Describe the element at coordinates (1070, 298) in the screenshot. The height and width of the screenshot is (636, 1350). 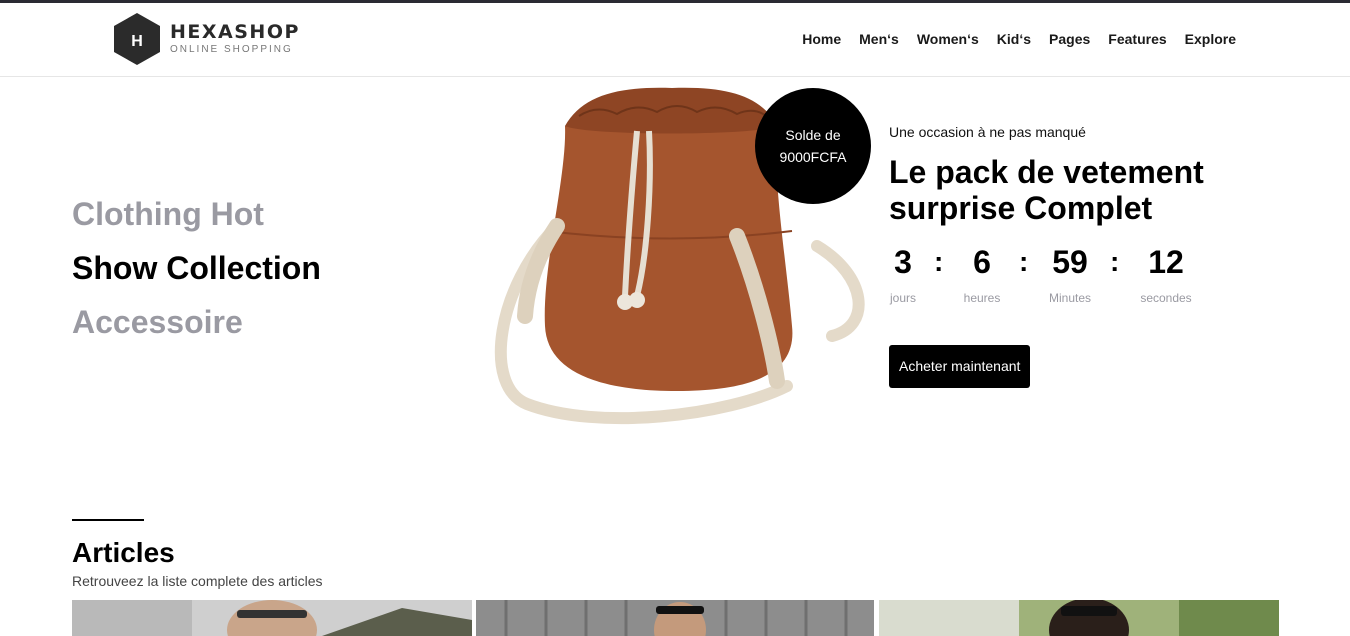
I see `minutes-label: Minutes` at that location.